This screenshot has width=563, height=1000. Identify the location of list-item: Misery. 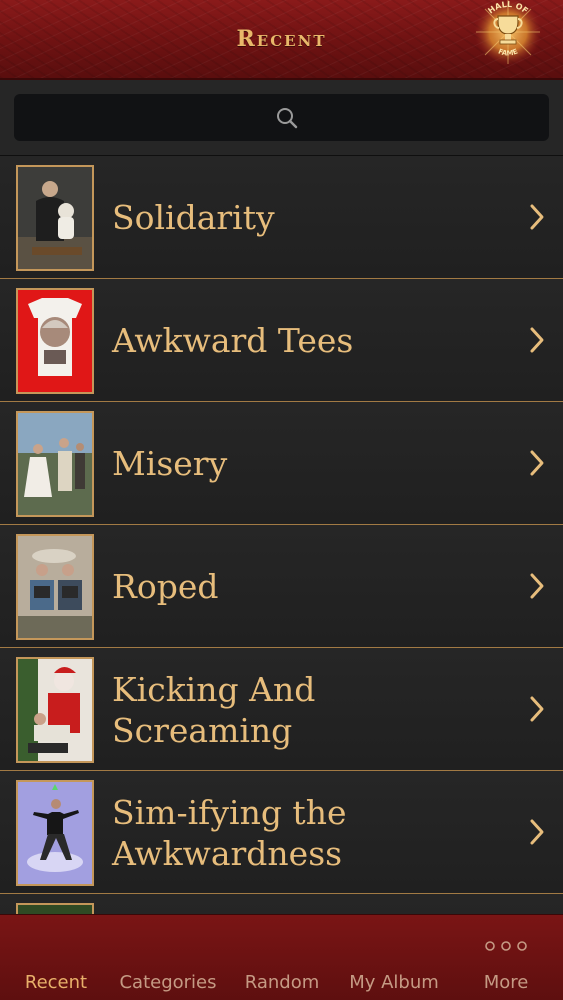
(281, 463).